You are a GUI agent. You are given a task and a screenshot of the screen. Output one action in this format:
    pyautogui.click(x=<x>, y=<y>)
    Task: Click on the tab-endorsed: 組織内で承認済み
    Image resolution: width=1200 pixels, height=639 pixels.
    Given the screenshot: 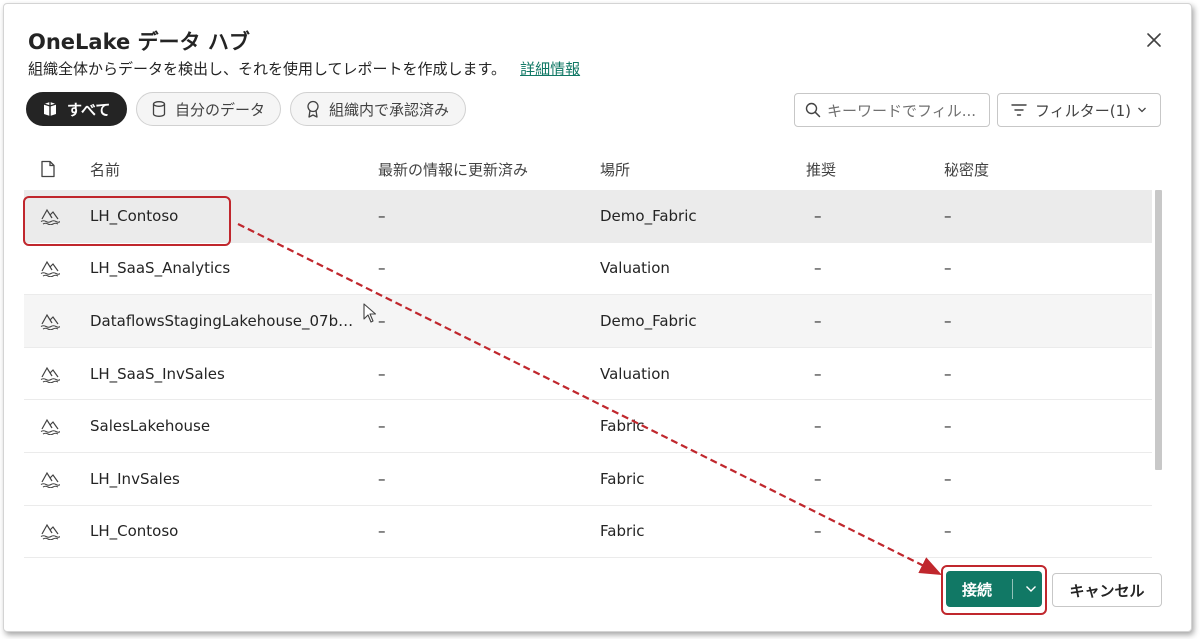 What is the action you would take?
    pyautogui.click(x=378, y=109)
    